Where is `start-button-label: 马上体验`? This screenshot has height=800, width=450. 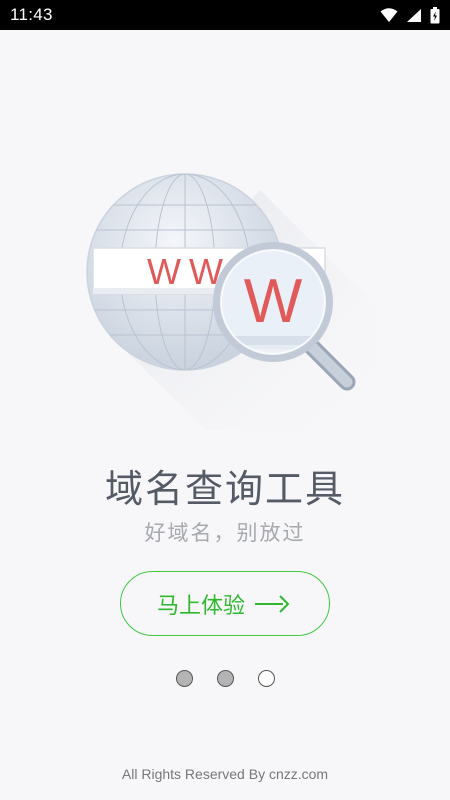 start-button-label: 马上体验 is located at coordinates (200, 606).